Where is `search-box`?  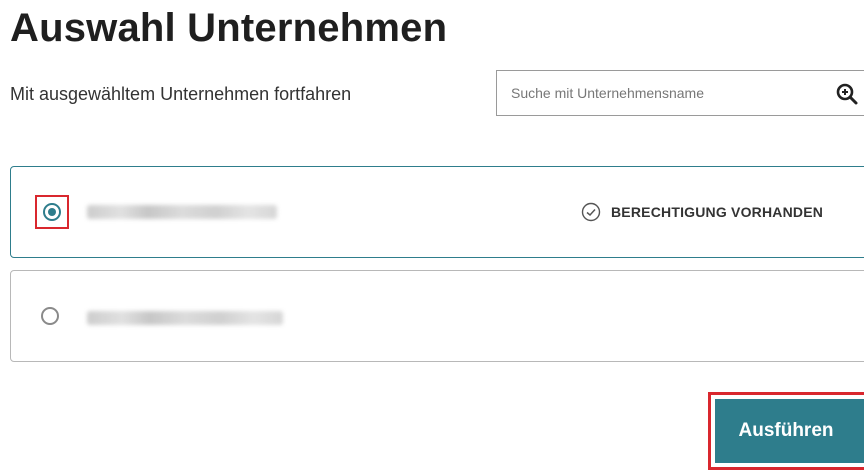
search-box is located at coordinates (680, 93).